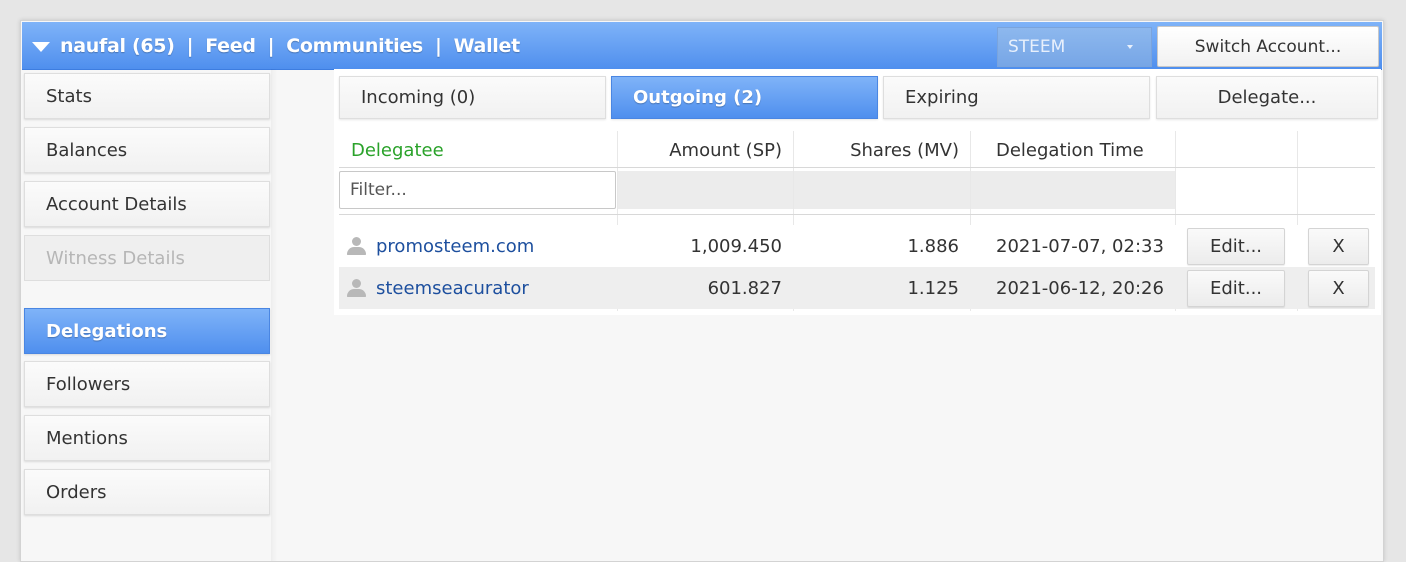 The width and height of the screenshot is (1406, 562). I want to click on nav-communities-link: Communities, so click(354, 46).